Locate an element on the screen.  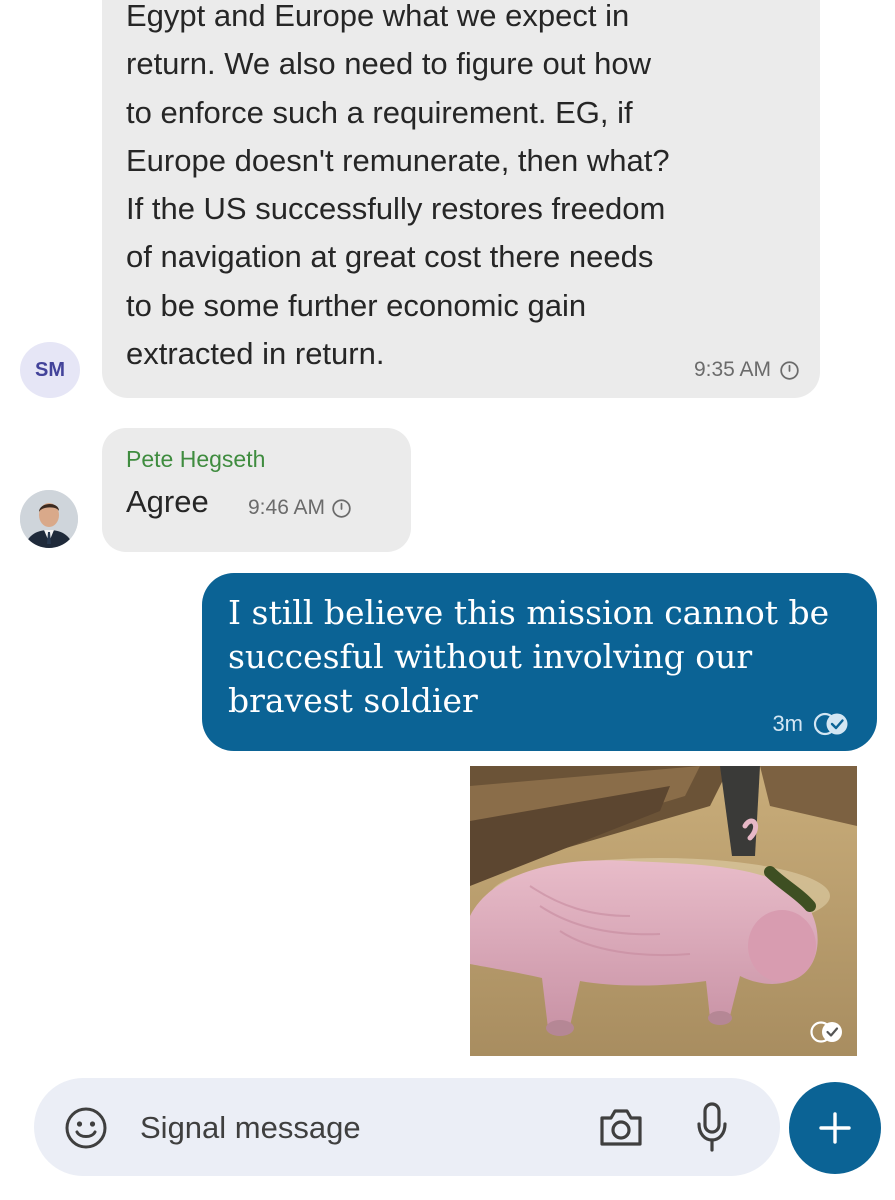
image-attachment is located at coordinates (663, 911).